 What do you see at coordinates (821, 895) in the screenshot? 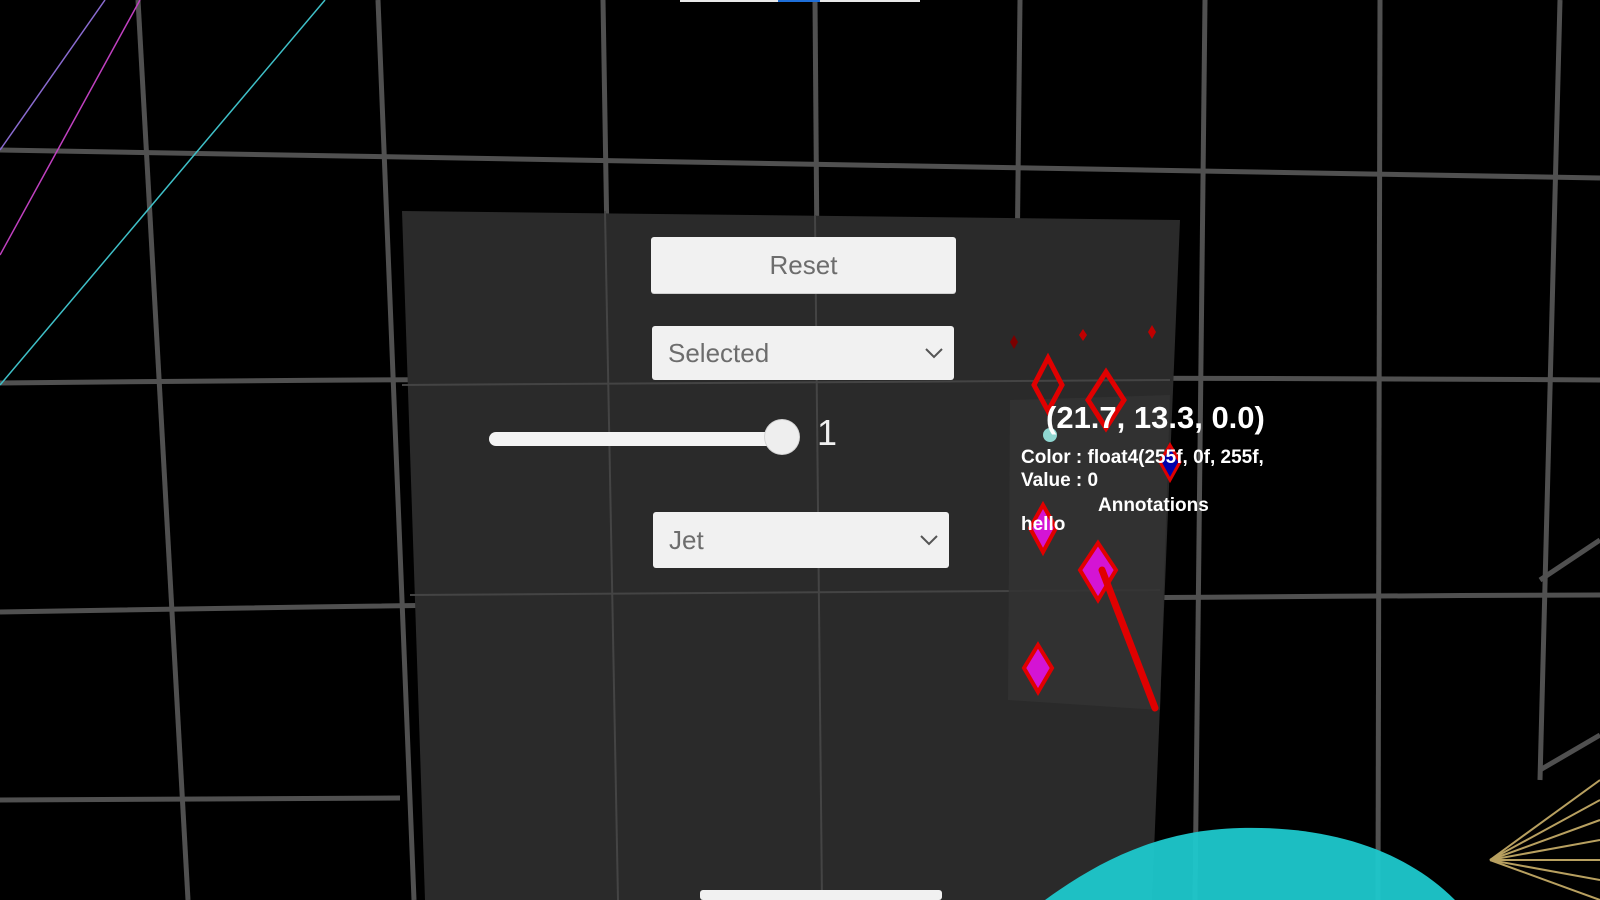
I see `bottom-partial-button` at bounding box center [821, 895].